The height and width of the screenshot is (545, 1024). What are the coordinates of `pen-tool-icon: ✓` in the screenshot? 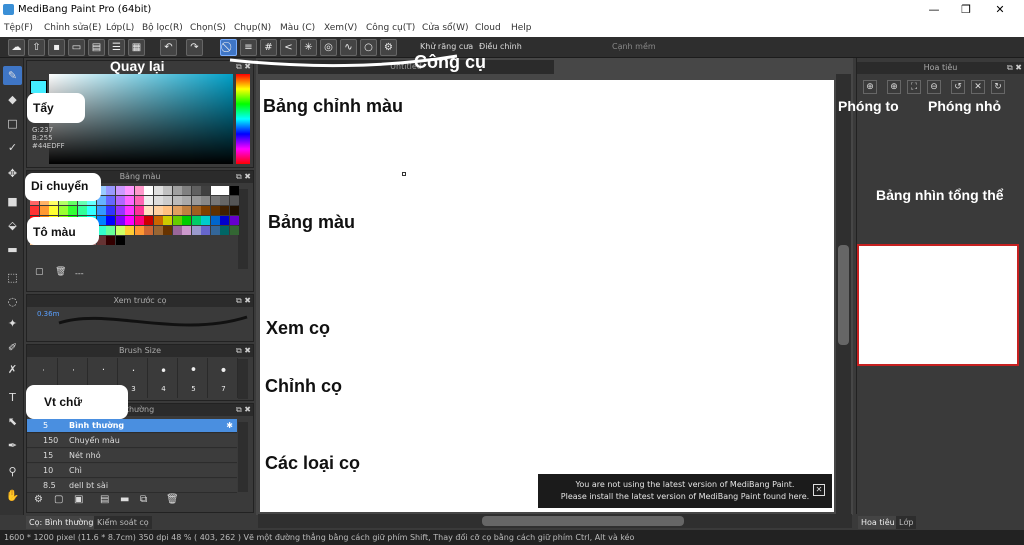 It's located at (12, 147).